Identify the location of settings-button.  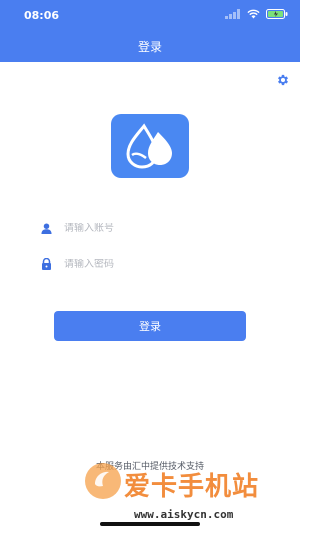
(283, 79).